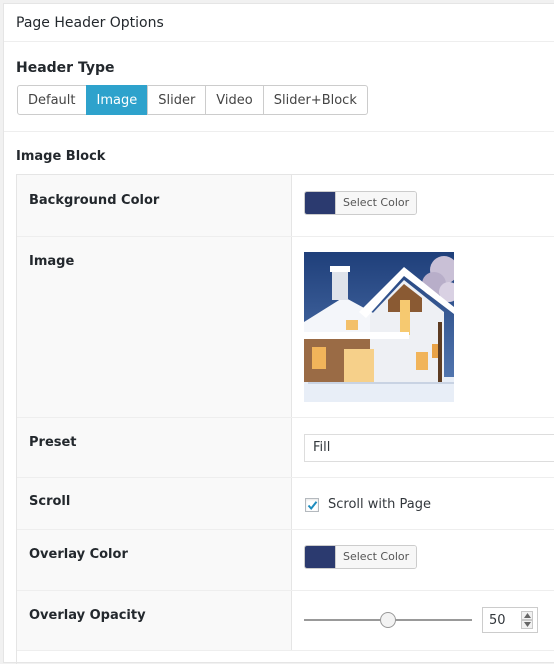  I want to click on image-block-label: Image Block, so click(61, 156).